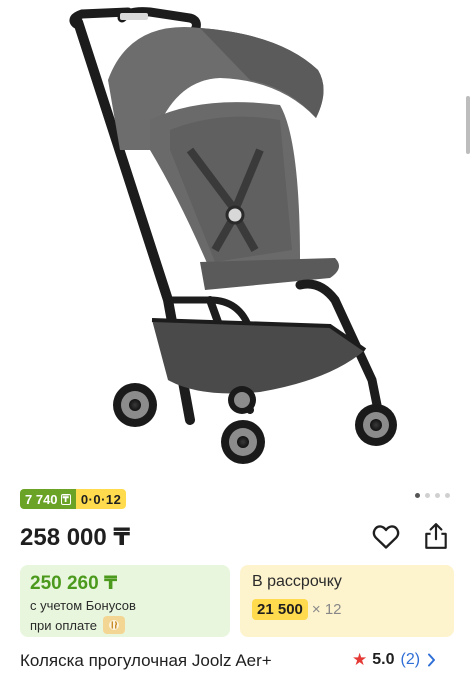 This screenshot has width=472, height=699. I want to click on bonus-payment-note: при оплате, so click(77, 625).